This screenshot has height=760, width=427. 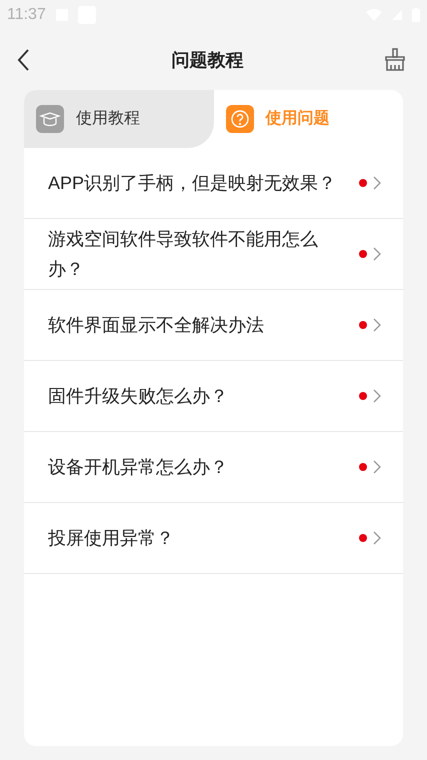 What do you see at coordinates (213, 538) in the screenshot?
I see `question-item: 投屏使用异常？` at bounding box center [213, 538].